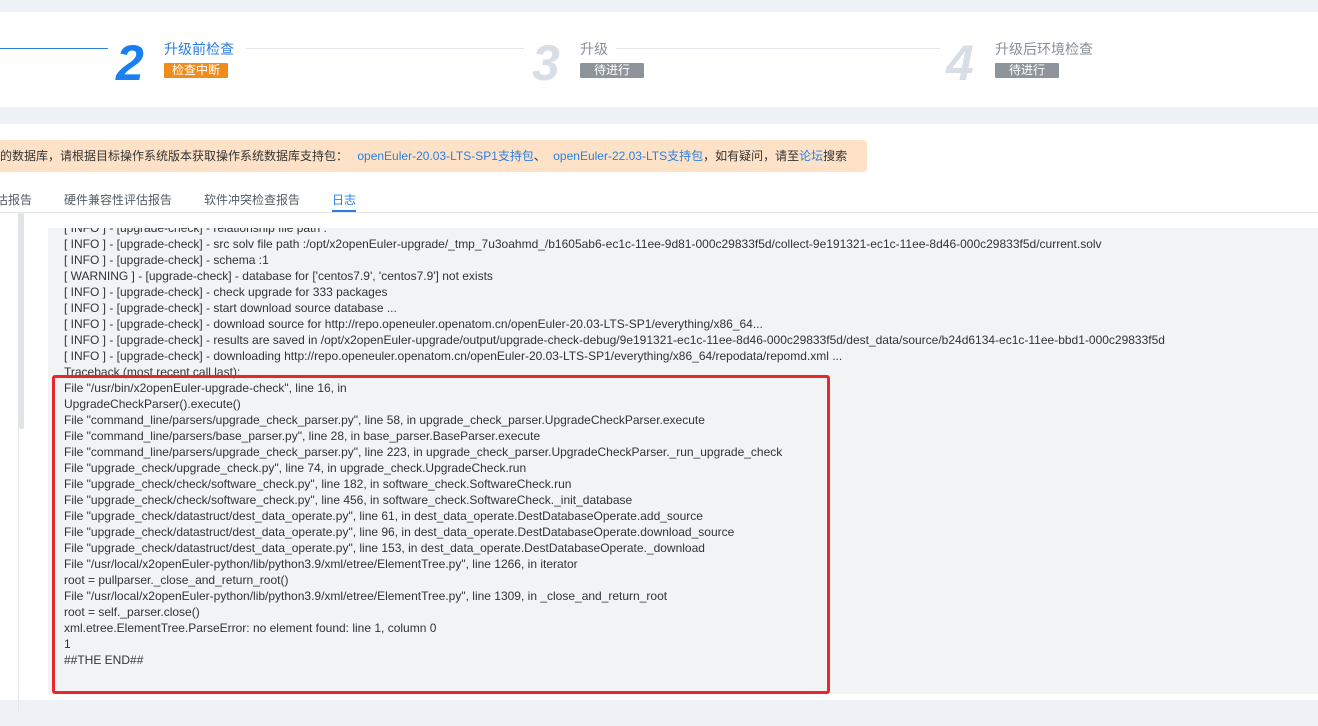 The height and width of the screenshot is (726, 1318). Describe the element at coordinates (659, 201) in the screenshot. I see `report-tabs: 估报告 硬件兼容性评估报告 软件冲突检查报告 日志` at that location.